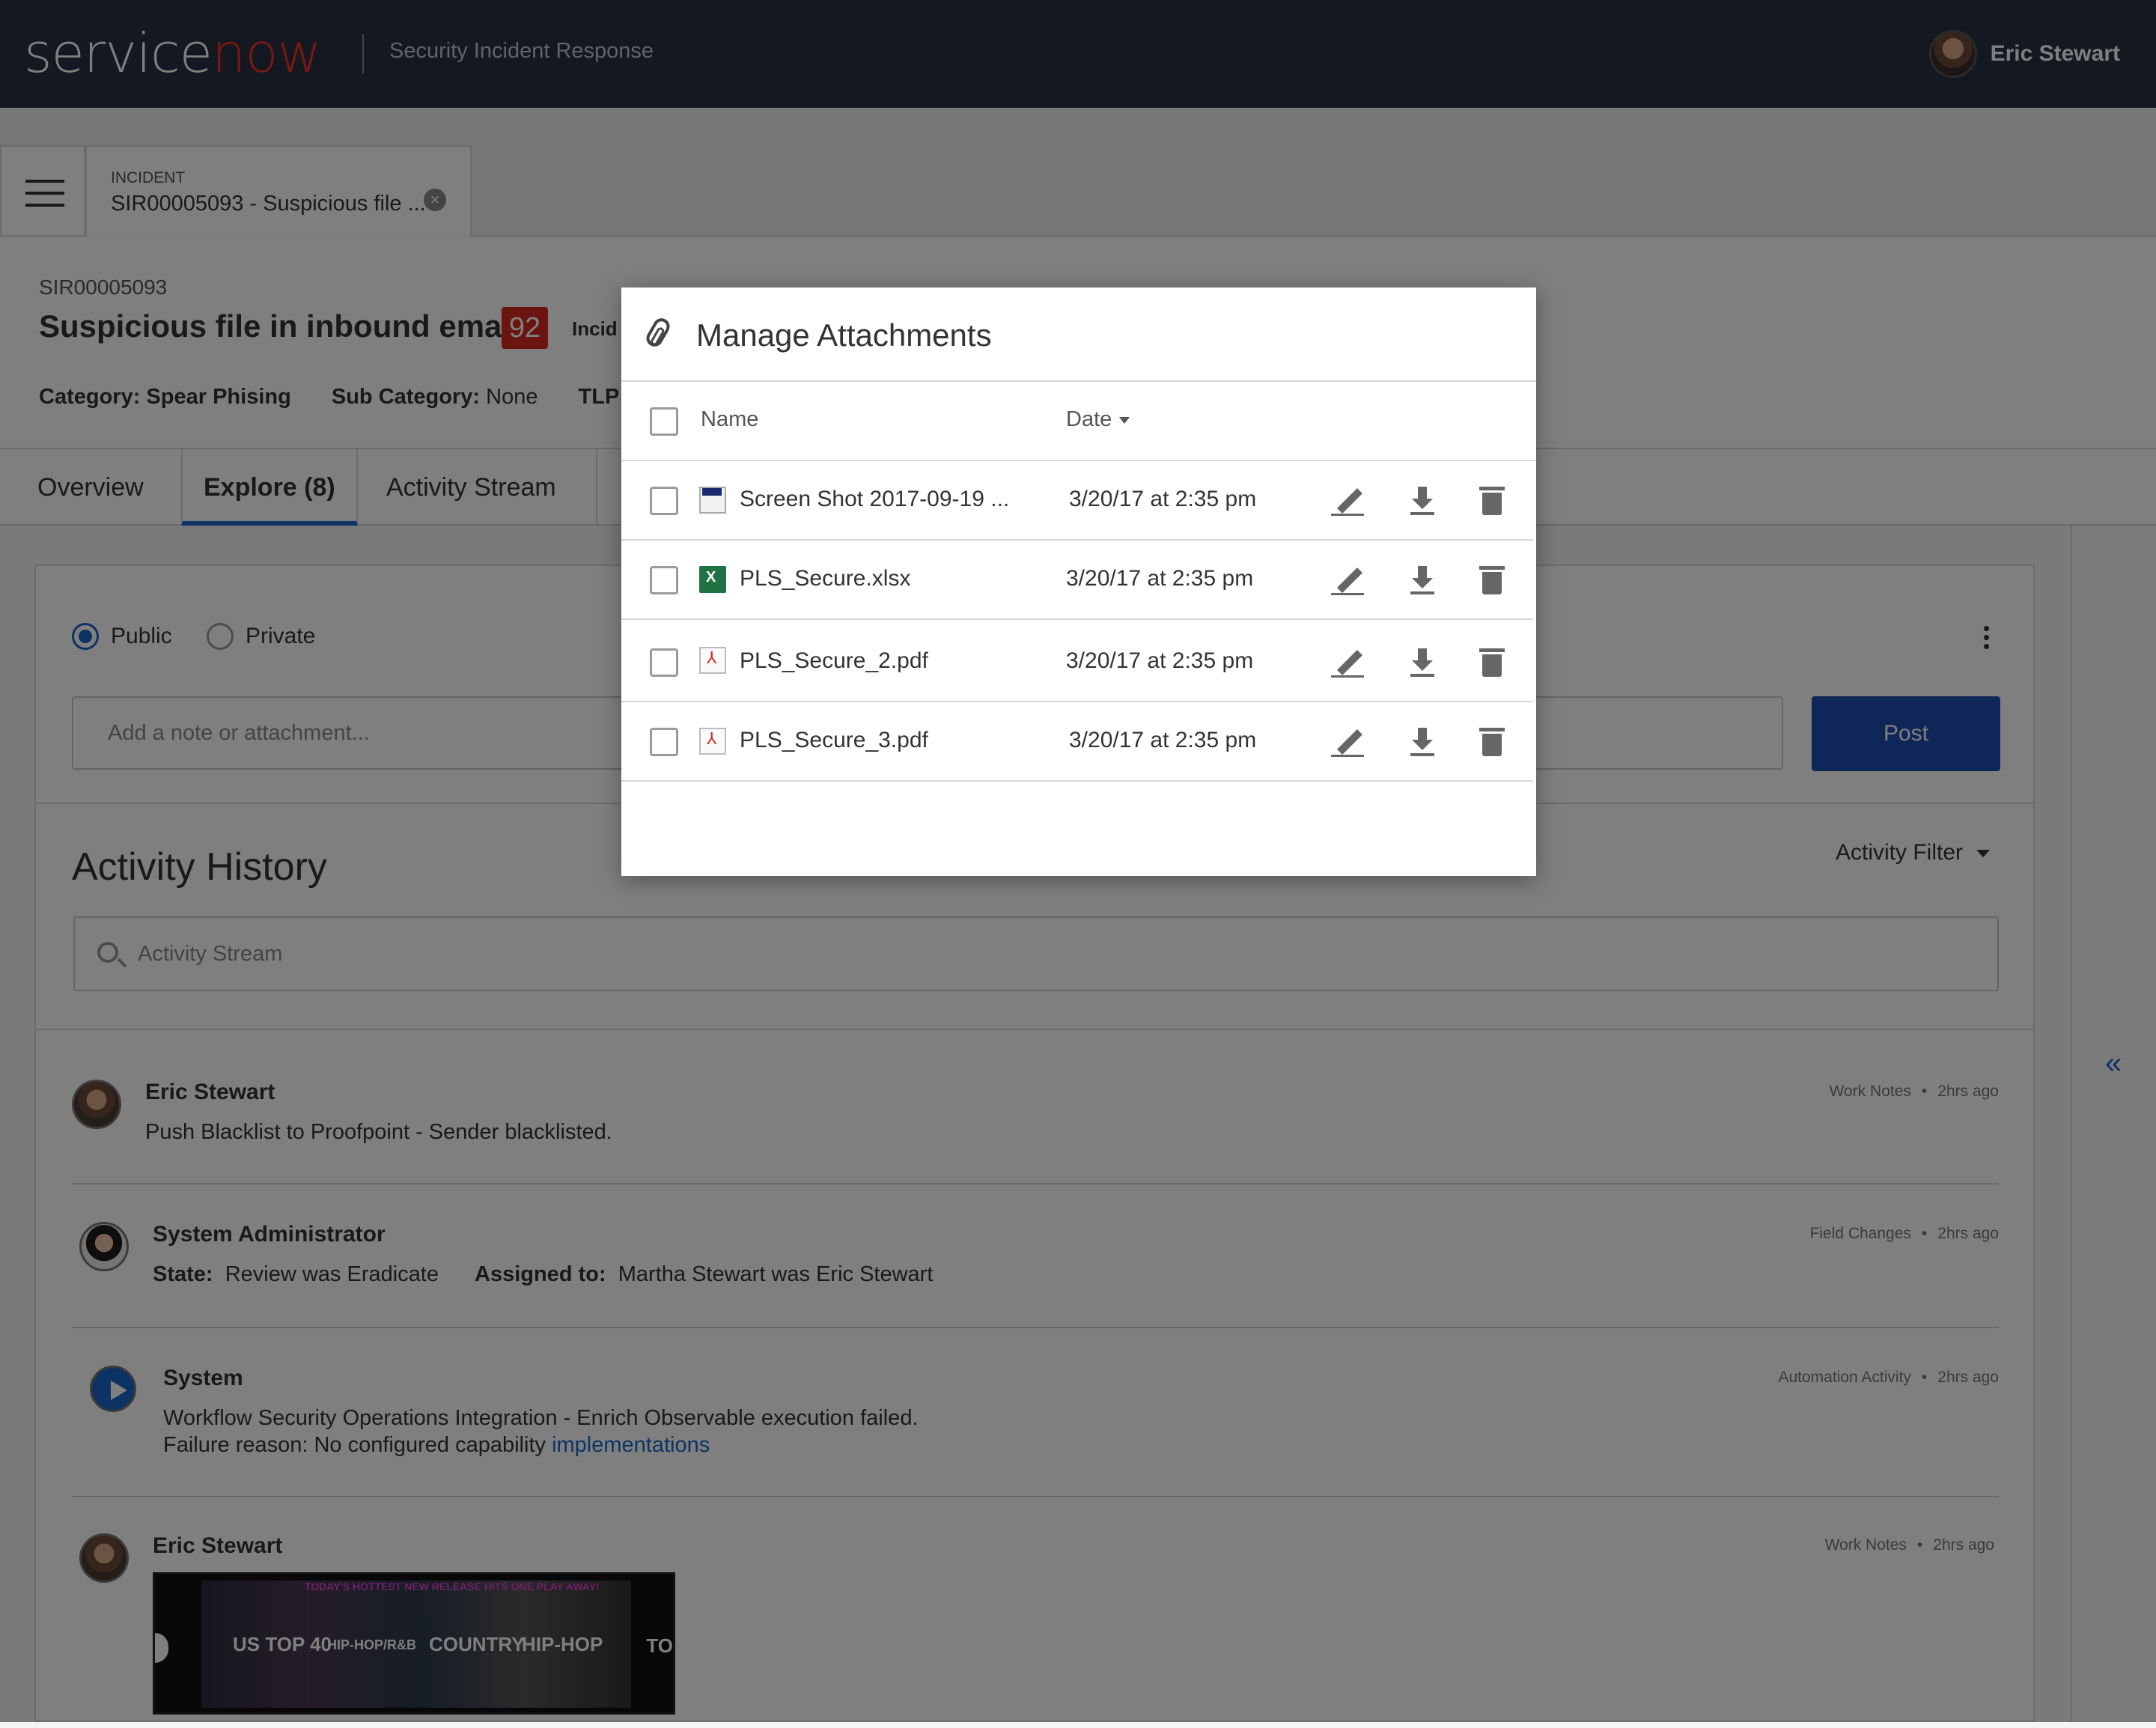  Describe the element at coordinates (834, 661) in the screenshot. I see `file-name: PLS_Secure_2.pdf` at that location.